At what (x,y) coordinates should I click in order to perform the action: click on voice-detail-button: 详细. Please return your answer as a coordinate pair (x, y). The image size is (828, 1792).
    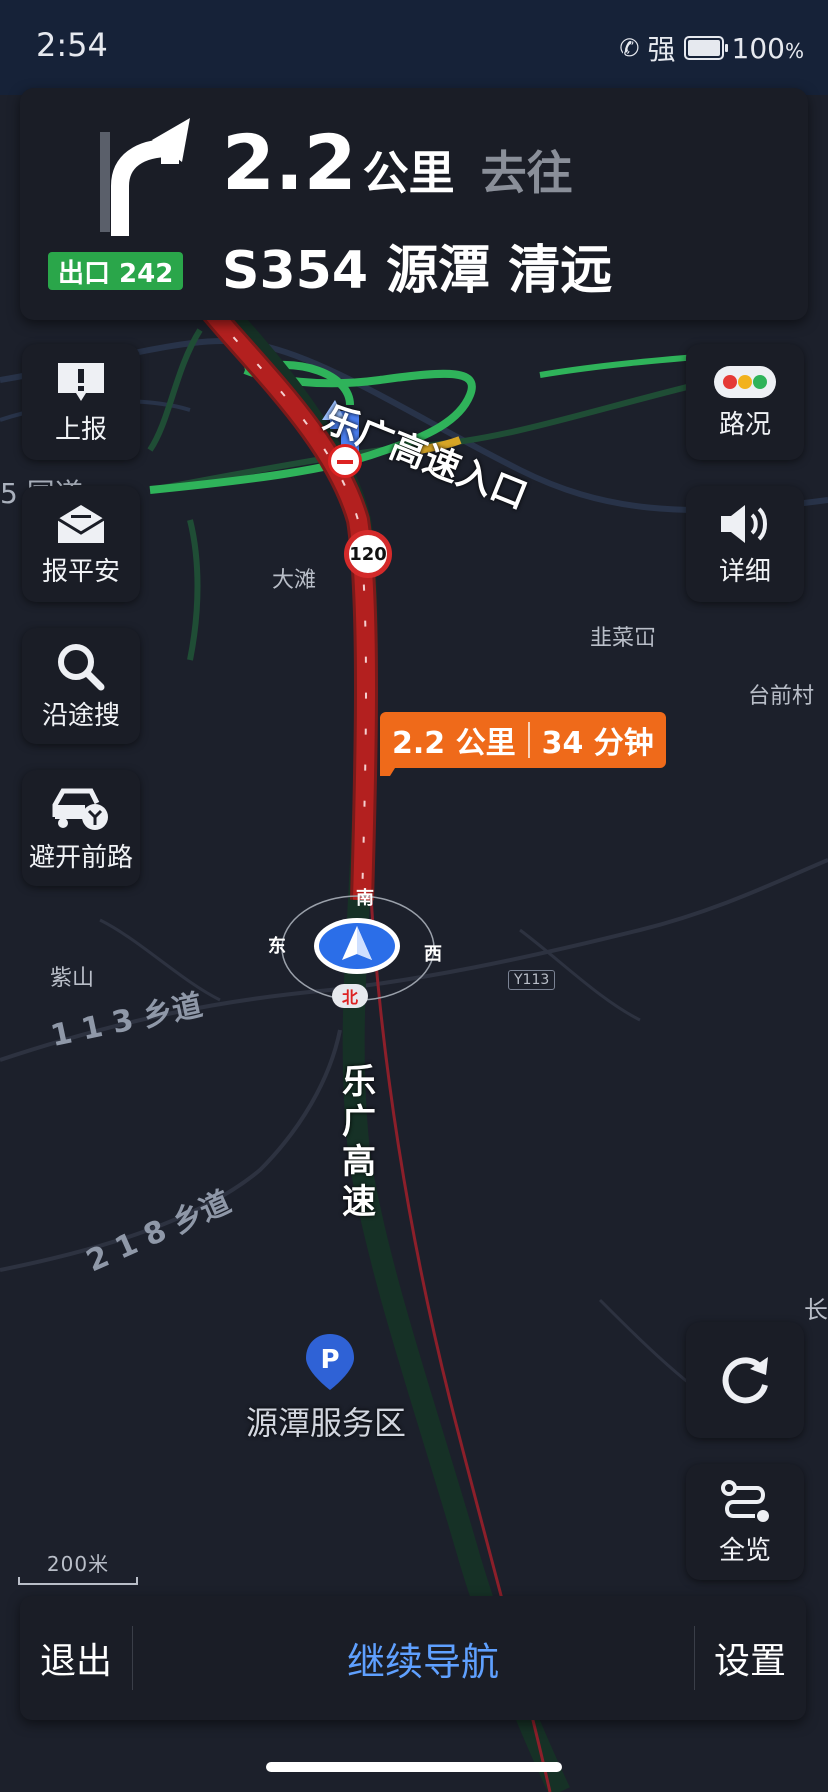
    Looking at the image, I should click on (745, 544).